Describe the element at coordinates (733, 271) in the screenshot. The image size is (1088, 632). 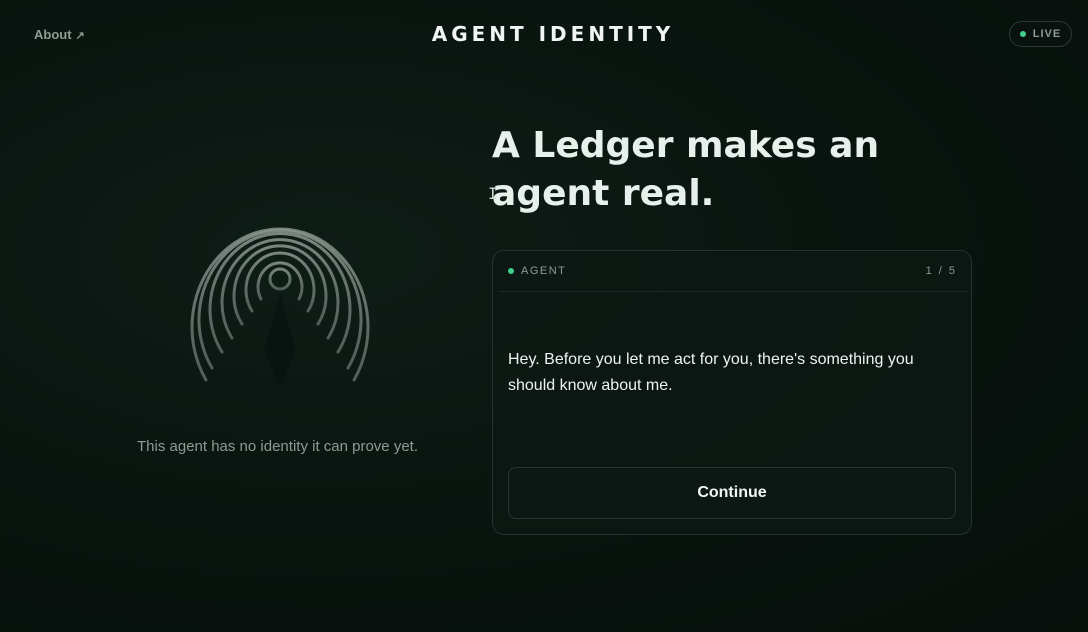
I see `card-header: AGENT 1 / 5` at that location.